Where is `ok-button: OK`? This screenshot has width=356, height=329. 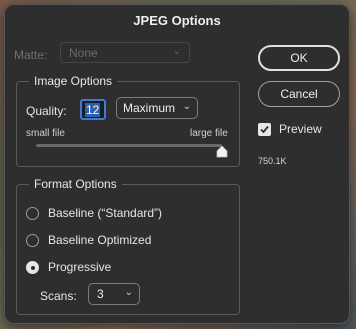 ok-button: OK is located at coordinates (299, 58).